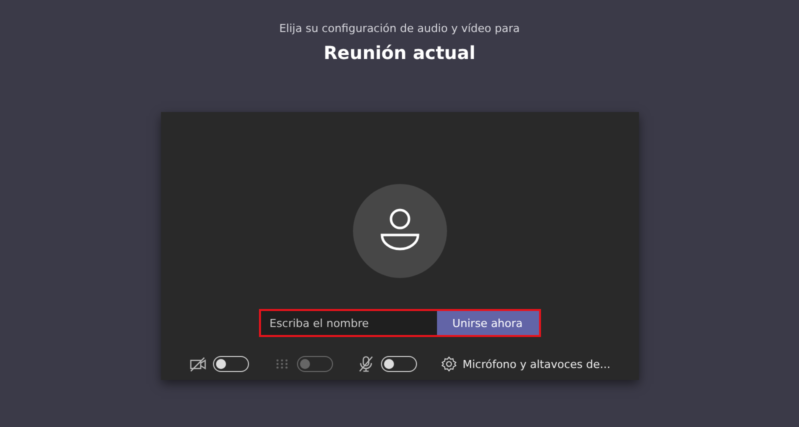  I want to click on avatar-icon, so click(400, 231).